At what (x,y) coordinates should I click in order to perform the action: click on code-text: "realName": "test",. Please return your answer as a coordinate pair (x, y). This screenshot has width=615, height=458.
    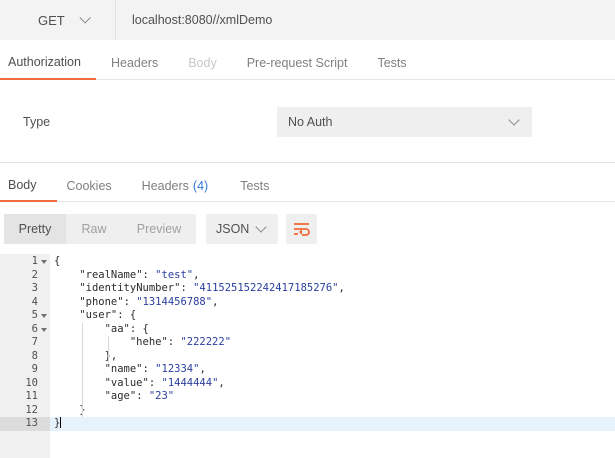
    Looking at the image, I should click on (126, 276).